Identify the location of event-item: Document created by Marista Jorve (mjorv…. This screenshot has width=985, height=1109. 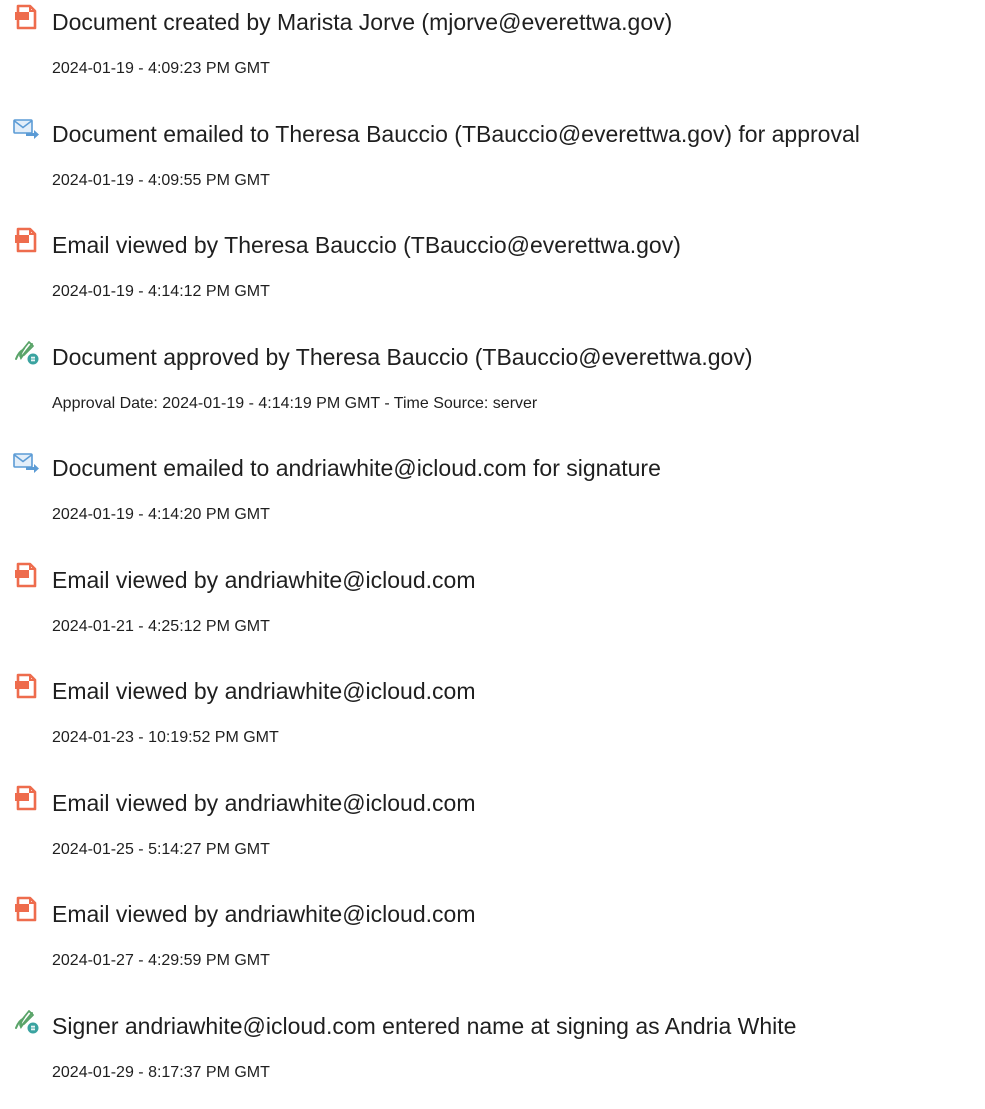
(492, 45).